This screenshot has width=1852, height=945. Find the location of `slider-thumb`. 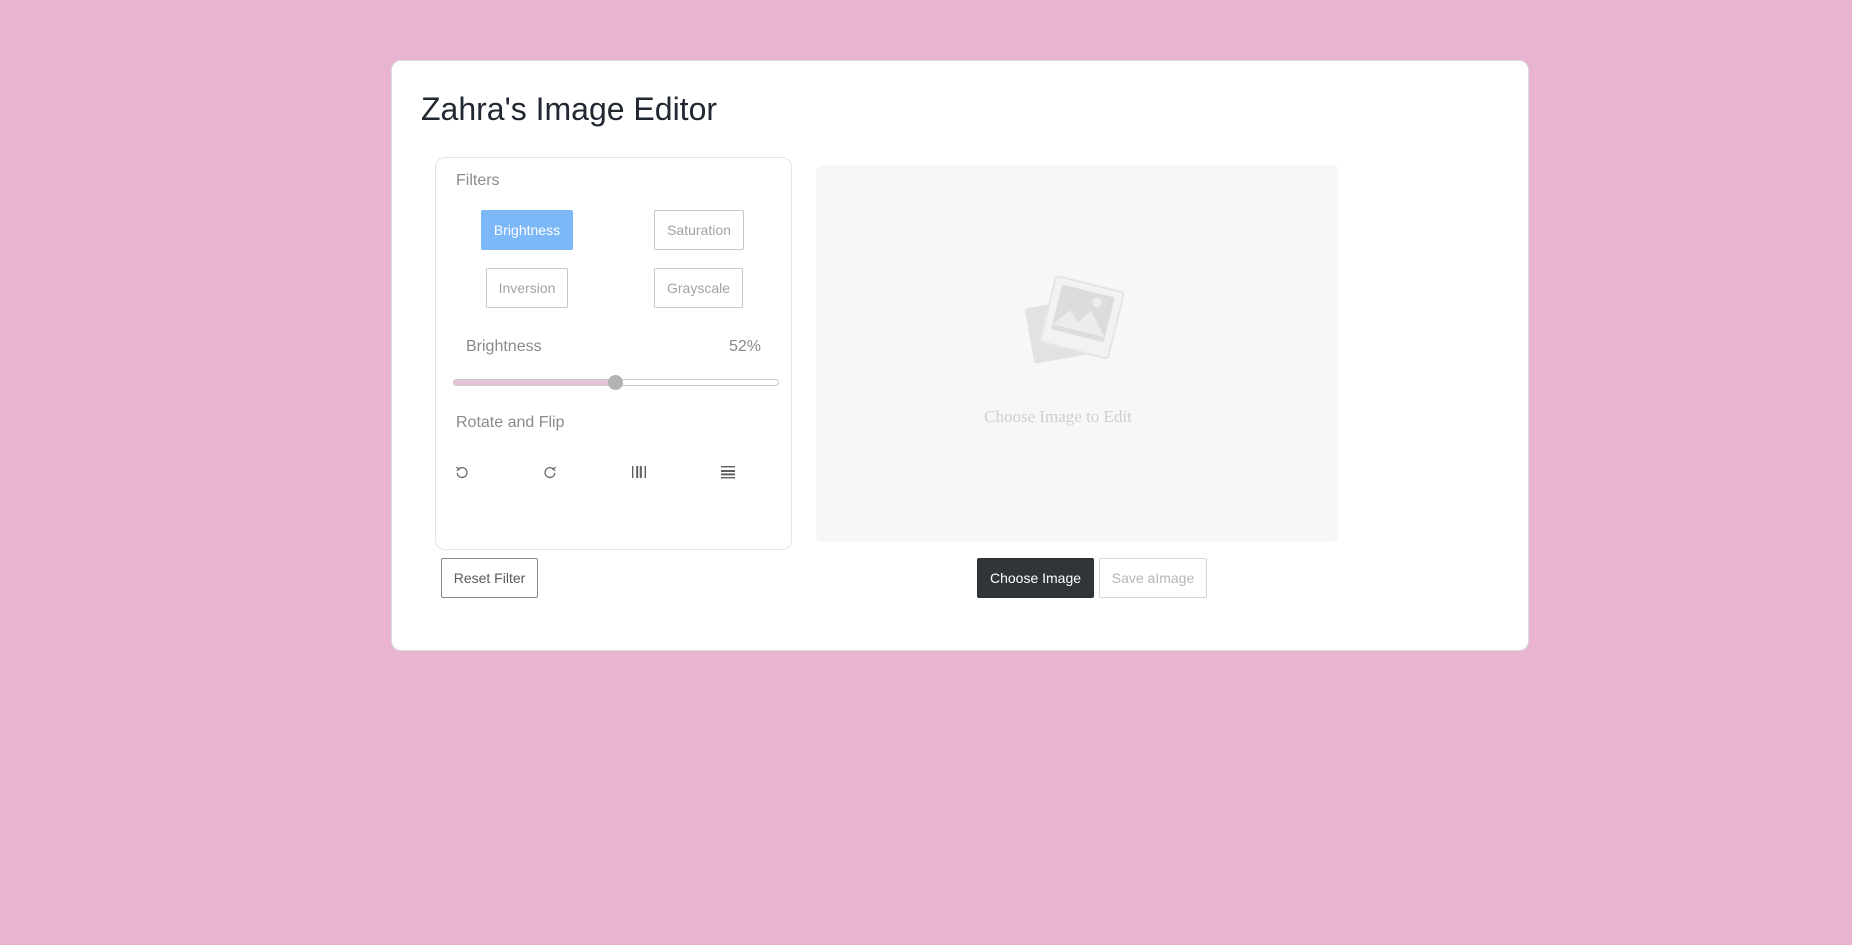

slider-thumb is located at coordinates (615, 382).